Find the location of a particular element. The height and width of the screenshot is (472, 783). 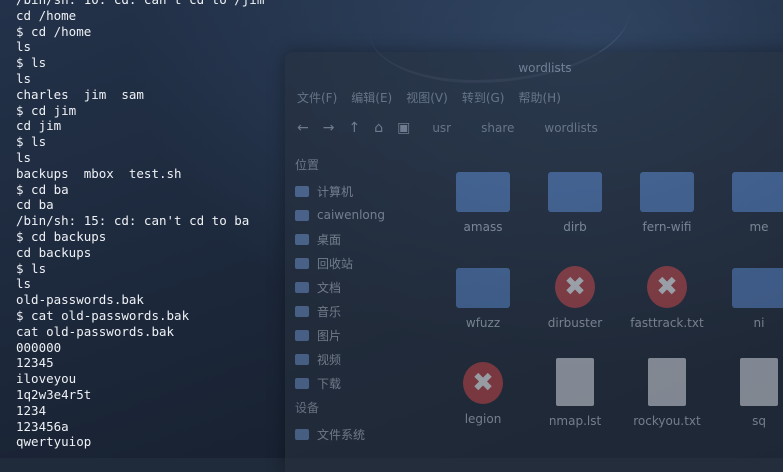

terminal-line: $ cd jim is located at coordinates (46, 110).